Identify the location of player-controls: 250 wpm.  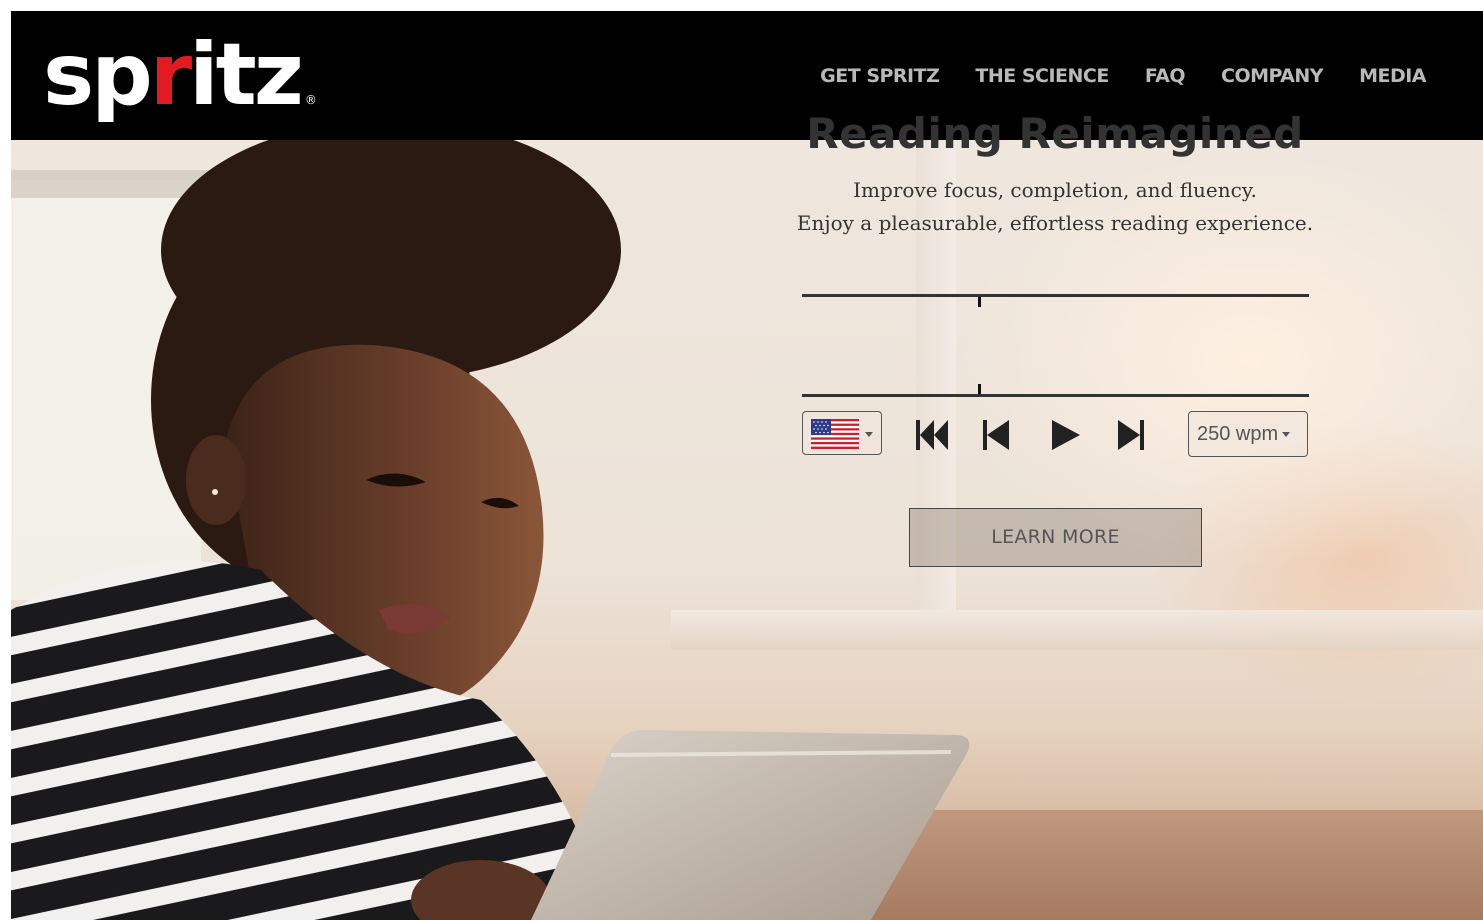
(1055, 434).